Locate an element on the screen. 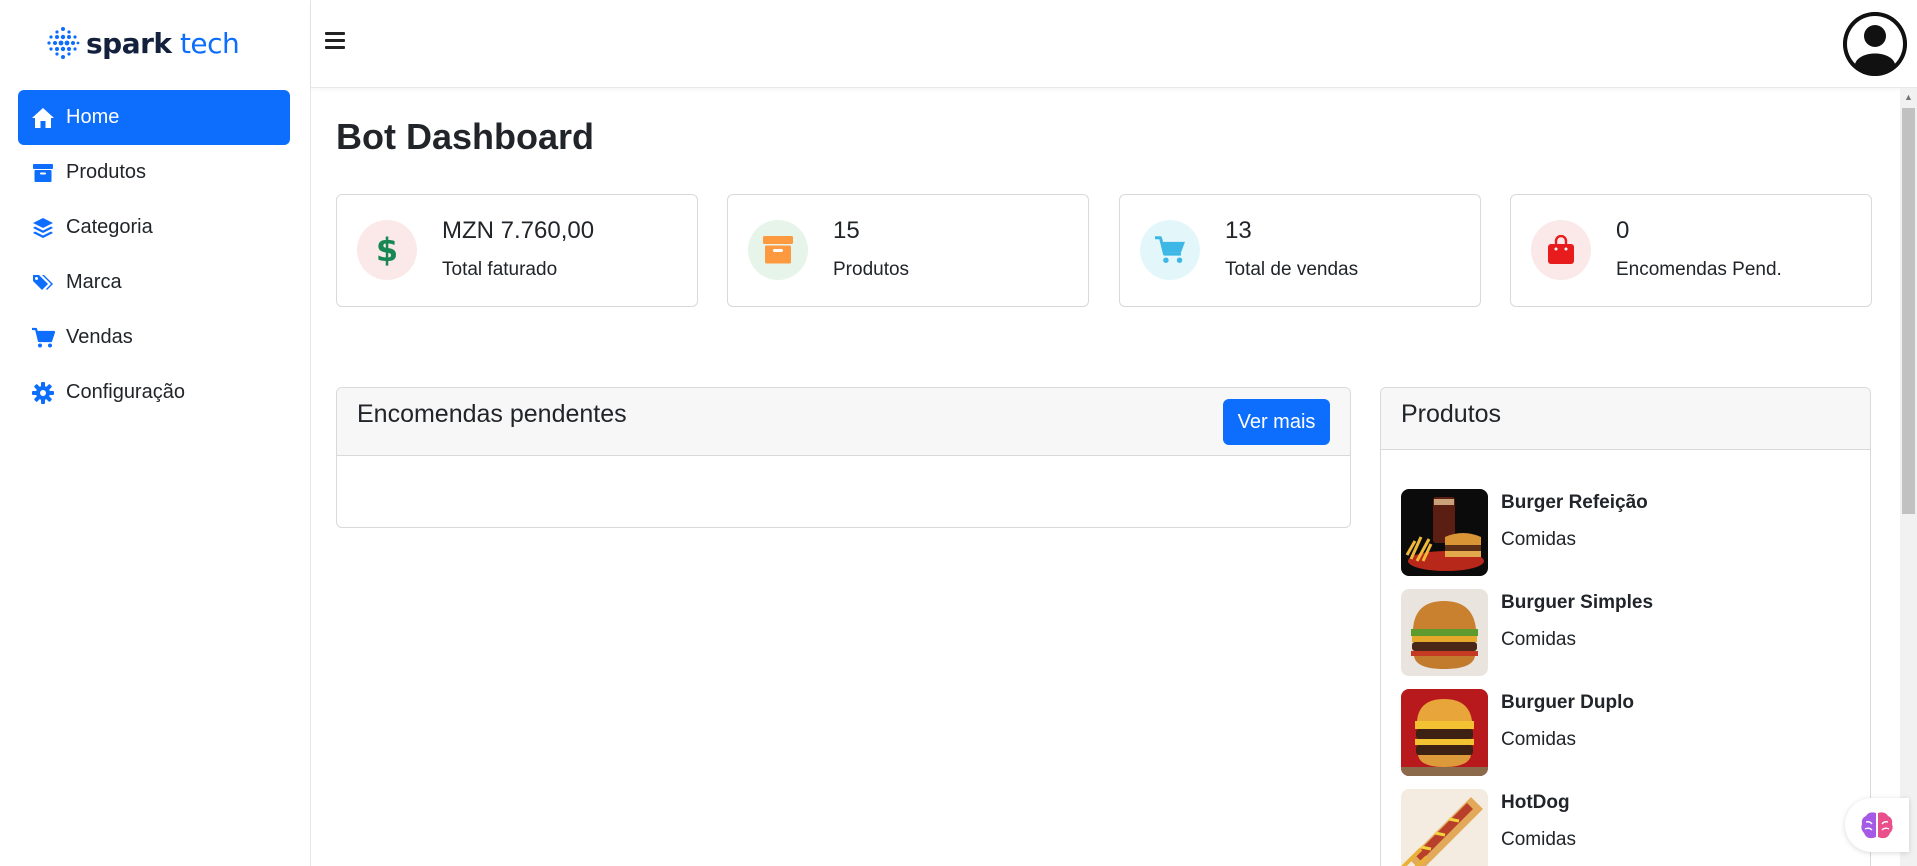 This screenshot has width=1917, height=866. assistant-brain-icon is located at coordinates (1877, 825).